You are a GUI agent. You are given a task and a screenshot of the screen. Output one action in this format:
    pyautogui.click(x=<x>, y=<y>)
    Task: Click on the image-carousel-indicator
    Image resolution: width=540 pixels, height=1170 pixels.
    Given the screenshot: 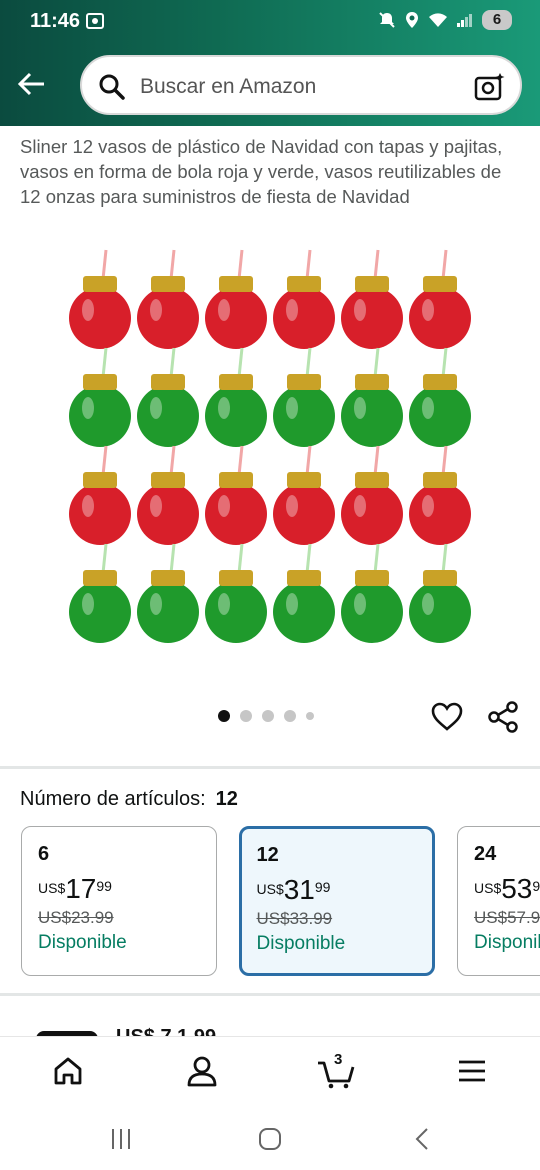 What is the action you would take?
    pyautogui.click(x=266, y=716)
    